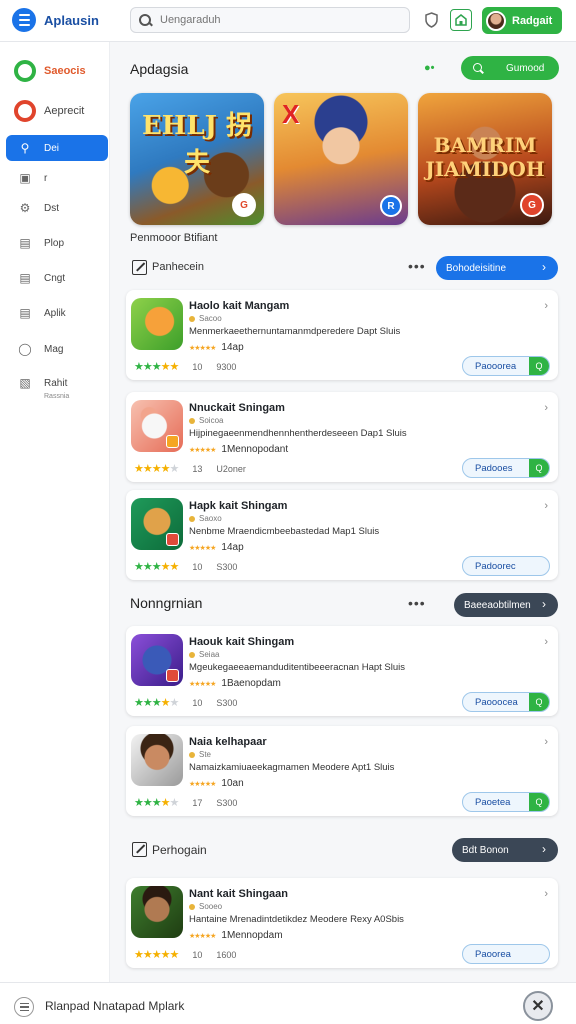  Describe the element at coordinates (174, 238) in the screenshot. I see `featured-caption: Penmooor Btifiant` at that location.